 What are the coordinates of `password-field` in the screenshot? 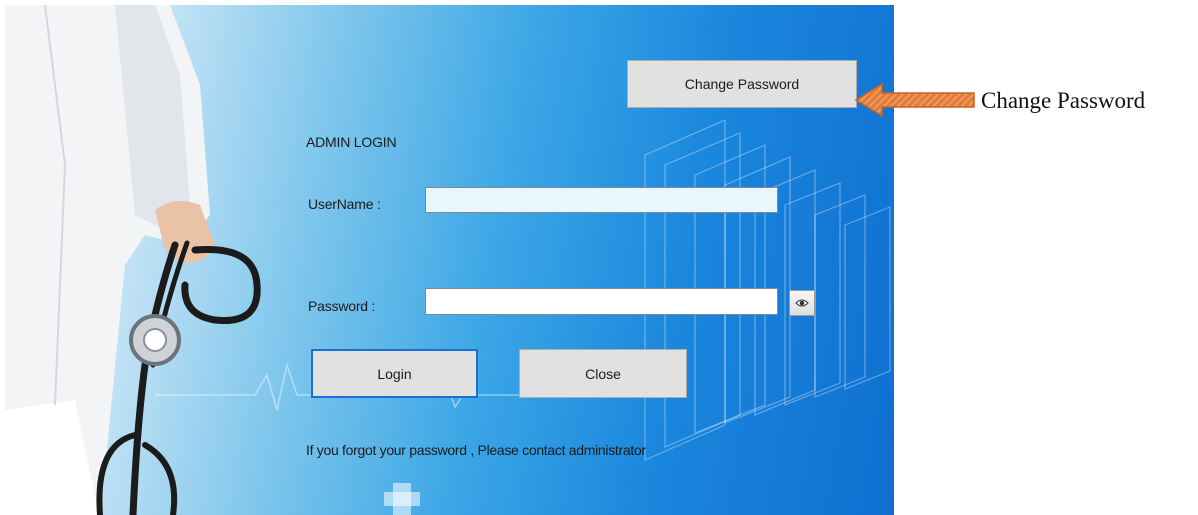 It's located at (601, 301).